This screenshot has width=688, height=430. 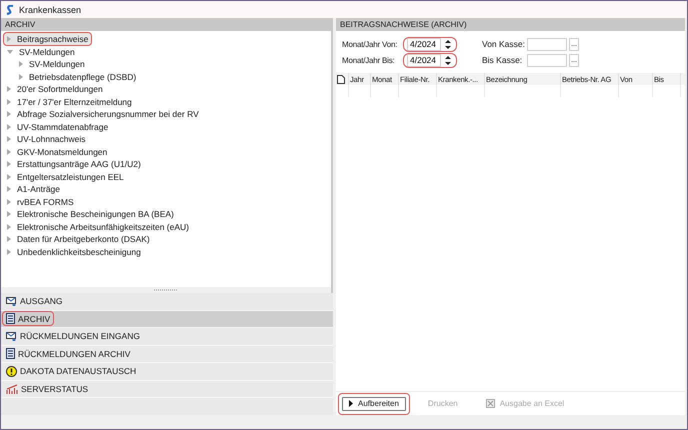 I want to click on tree-item: GKV-Monatsmeldungen, so click(x=57, y=152).